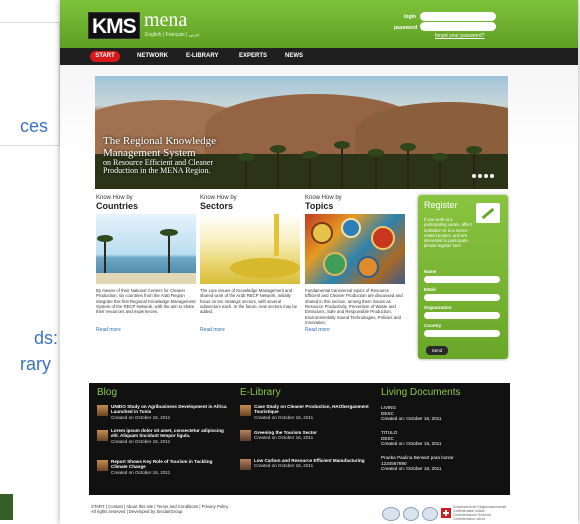 Image resolution: width=580 pixels, height=524 pixels. Describe the element at coordinates (433, 325) in the screenshot. I see `country-label: Country` at that location.